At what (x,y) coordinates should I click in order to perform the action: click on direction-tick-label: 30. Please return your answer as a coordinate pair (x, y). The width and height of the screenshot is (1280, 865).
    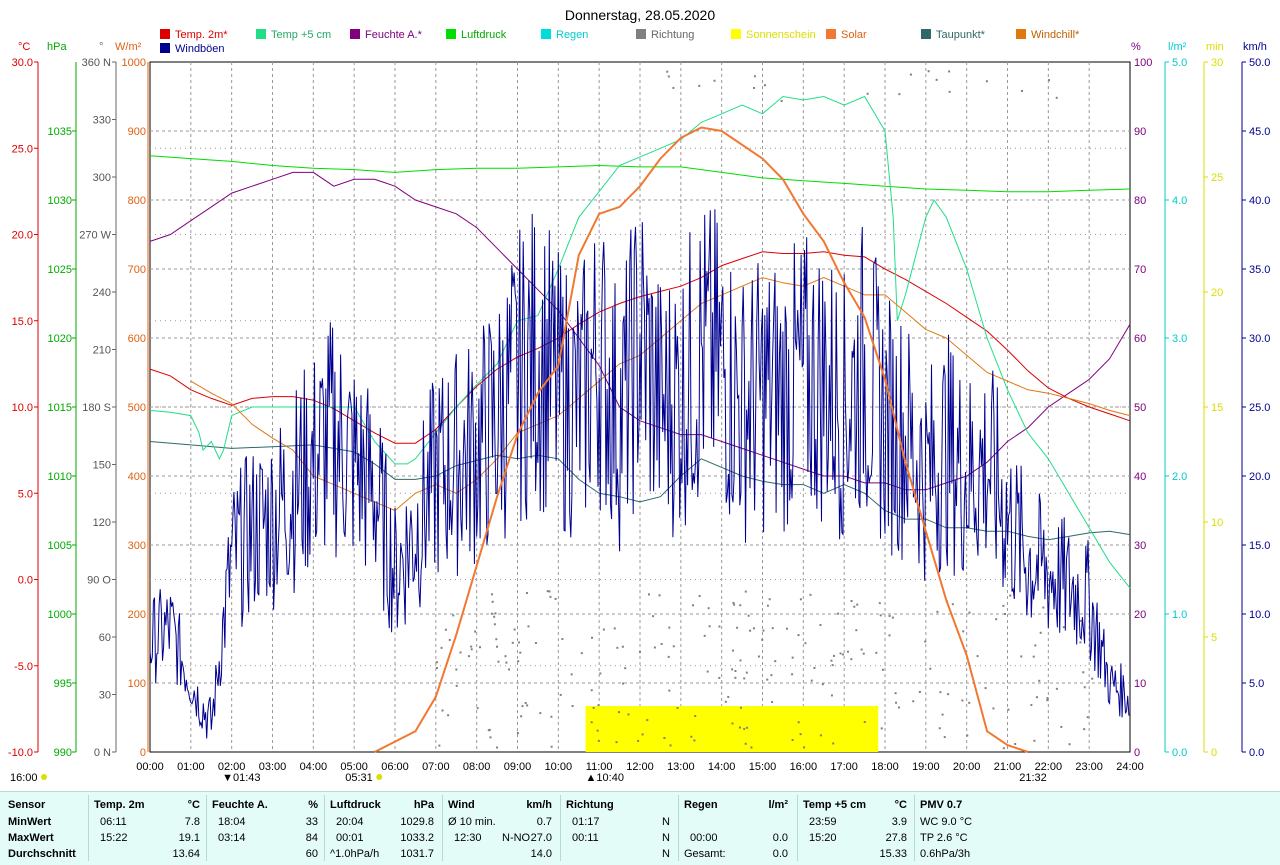
    Looking at the image, I should click on (105, 696).